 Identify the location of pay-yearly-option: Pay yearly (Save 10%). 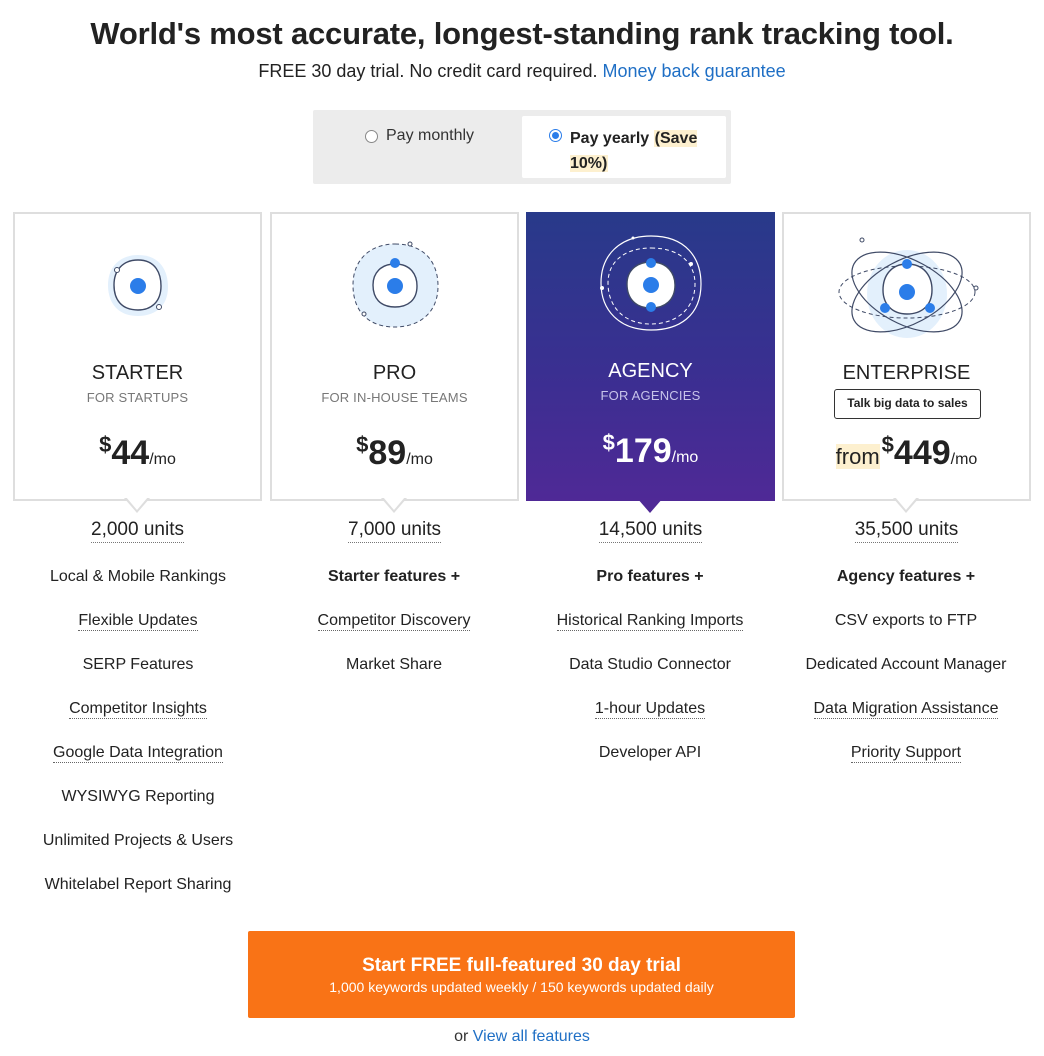
(624, 147).